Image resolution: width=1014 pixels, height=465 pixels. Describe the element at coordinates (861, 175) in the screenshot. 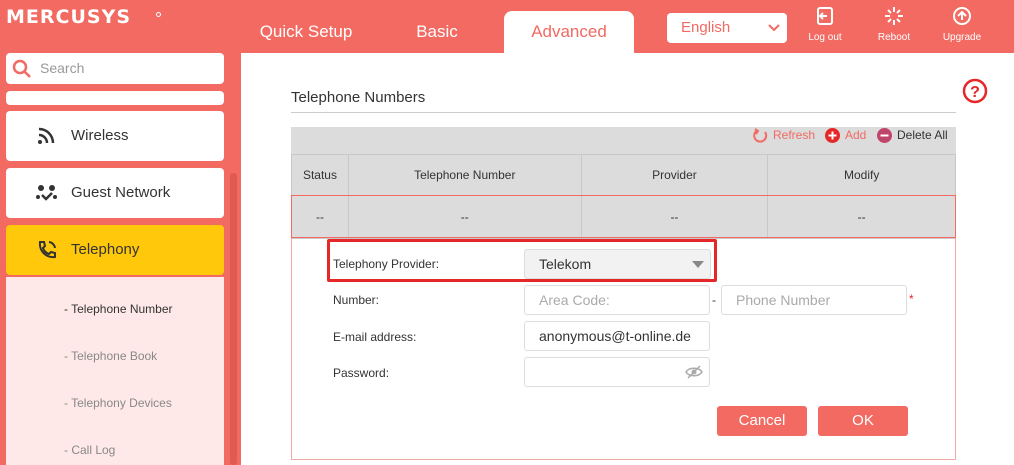

I see `column-header-modify: Modify` at that location.